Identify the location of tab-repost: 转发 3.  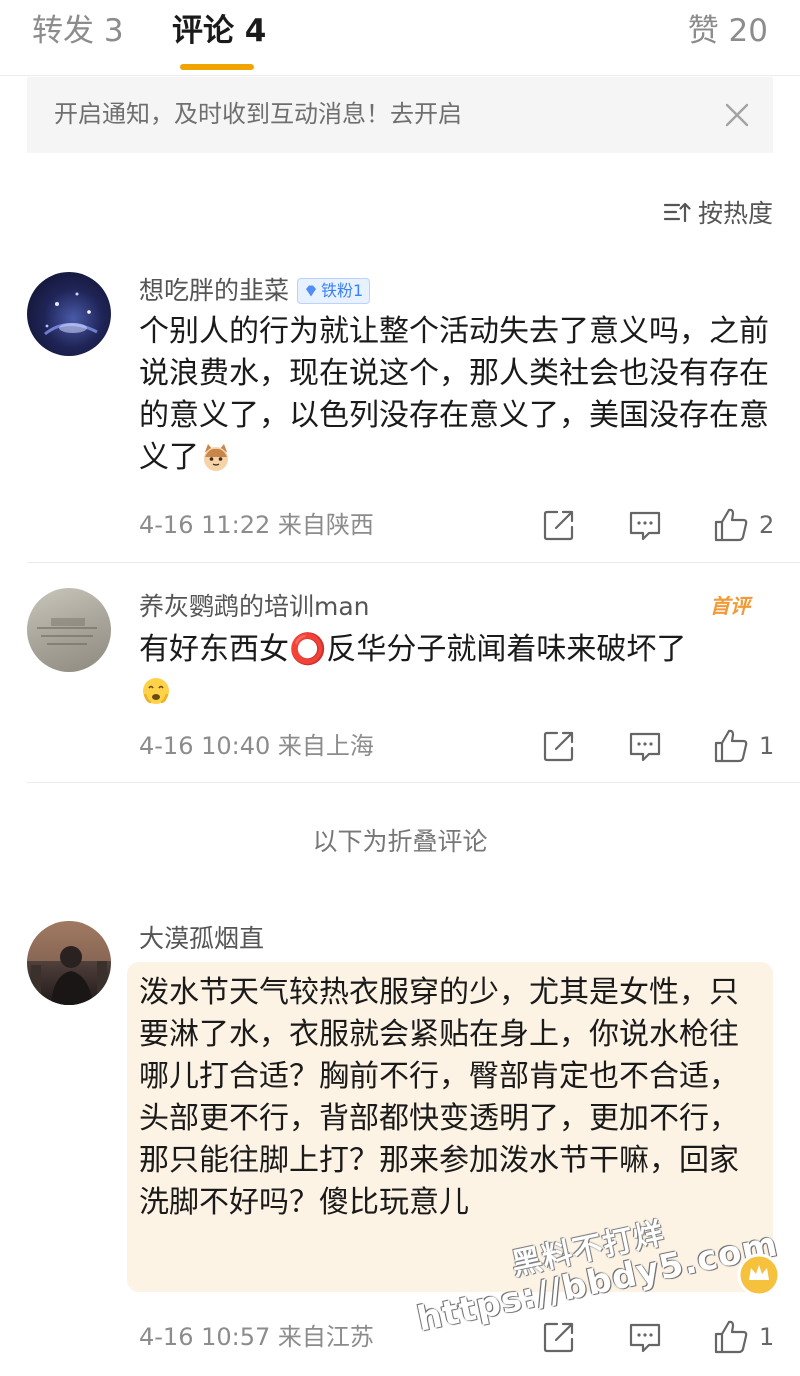
(78, 31).